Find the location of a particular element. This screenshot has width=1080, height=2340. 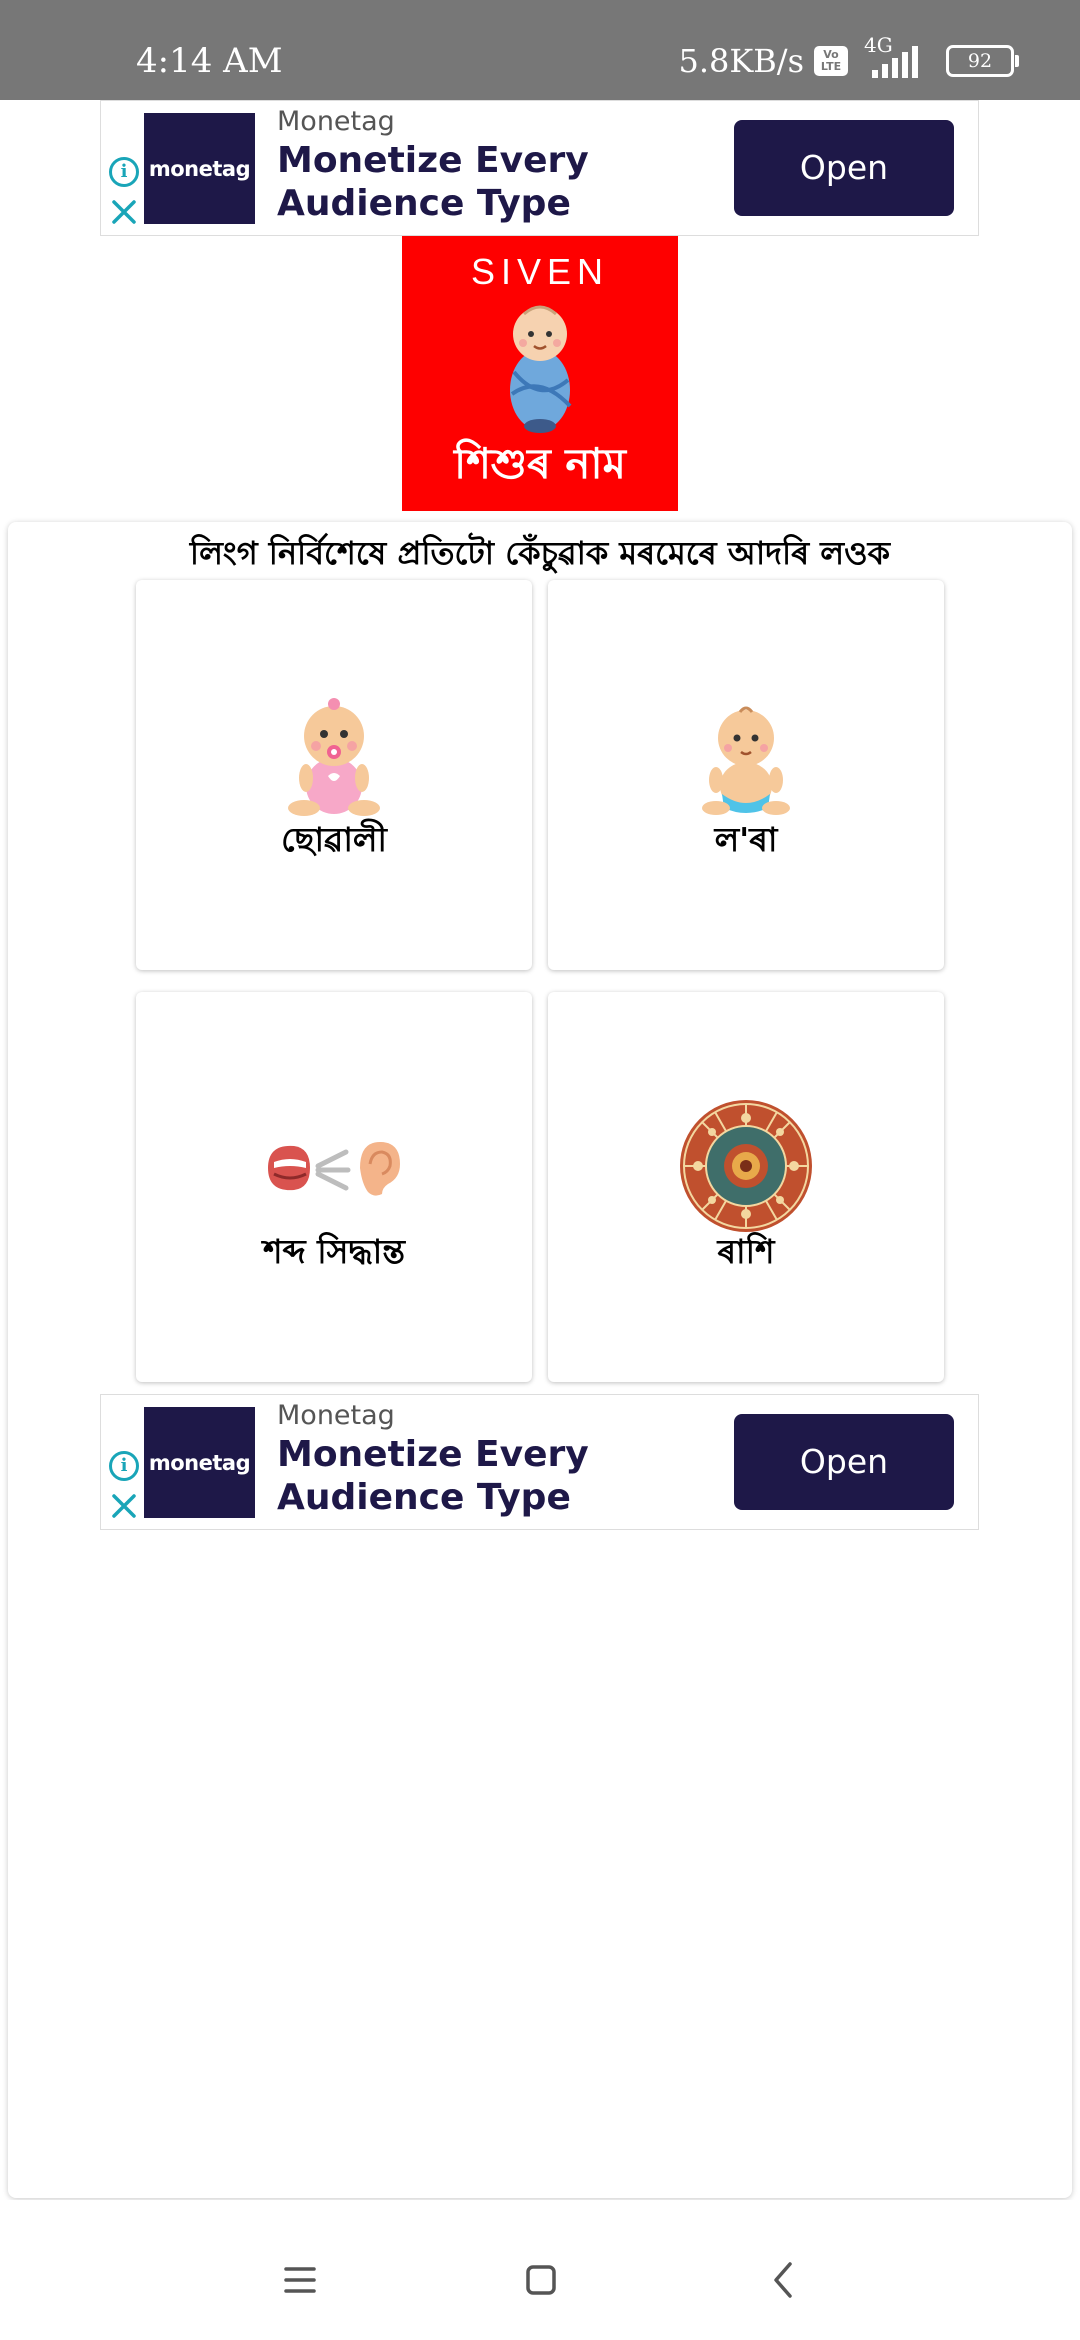

baby-girl-icon is located at coordinates (334, 757).